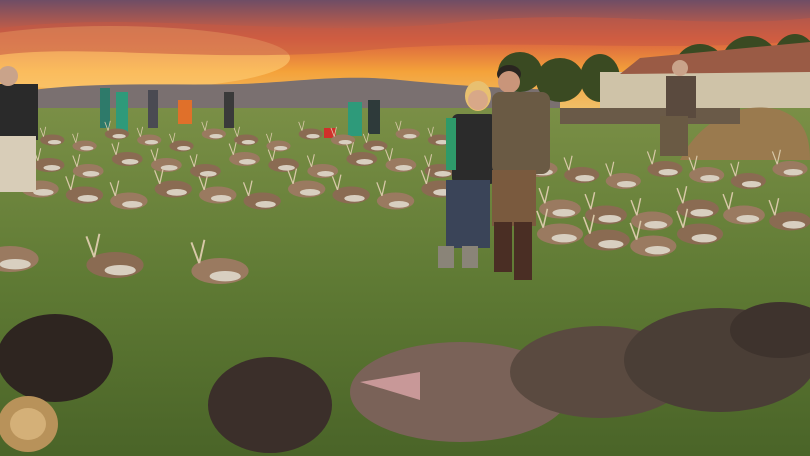 The height and width of the screenshot is (456, 810). What do you see at coordinates (650, 116) in the screenshot?
I see `woodpile` at bounding box center [650, 116].